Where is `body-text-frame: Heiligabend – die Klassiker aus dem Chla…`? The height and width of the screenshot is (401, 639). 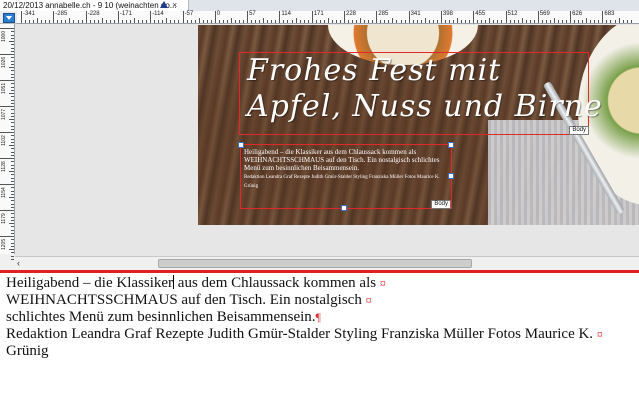
body-text-frame: Heiligabend – die Klassiker aus dem Chla… is located at coordinates (346, 176).